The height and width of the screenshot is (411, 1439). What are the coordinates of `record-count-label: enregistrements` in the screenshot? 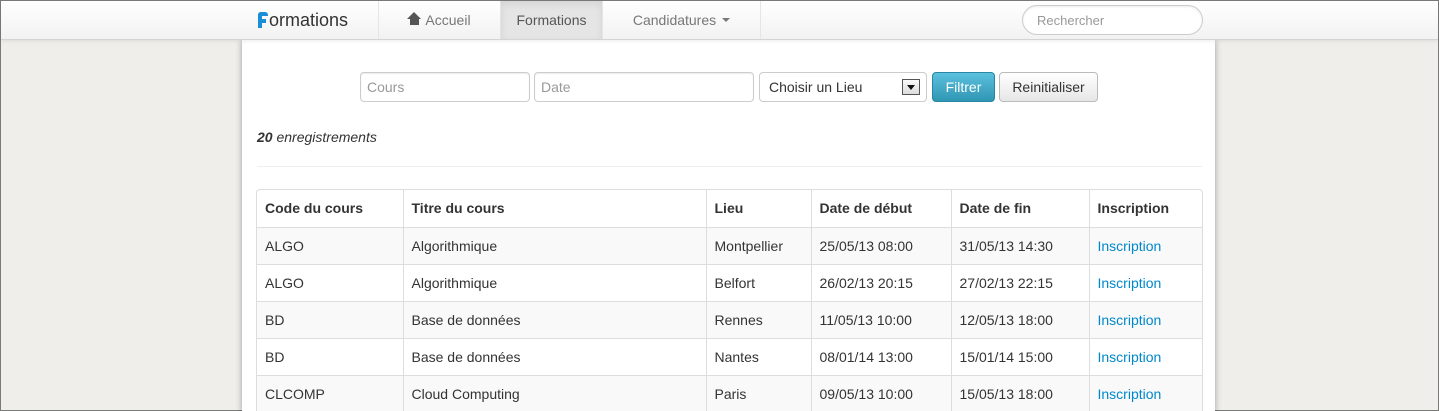 It's located at (326, 137).